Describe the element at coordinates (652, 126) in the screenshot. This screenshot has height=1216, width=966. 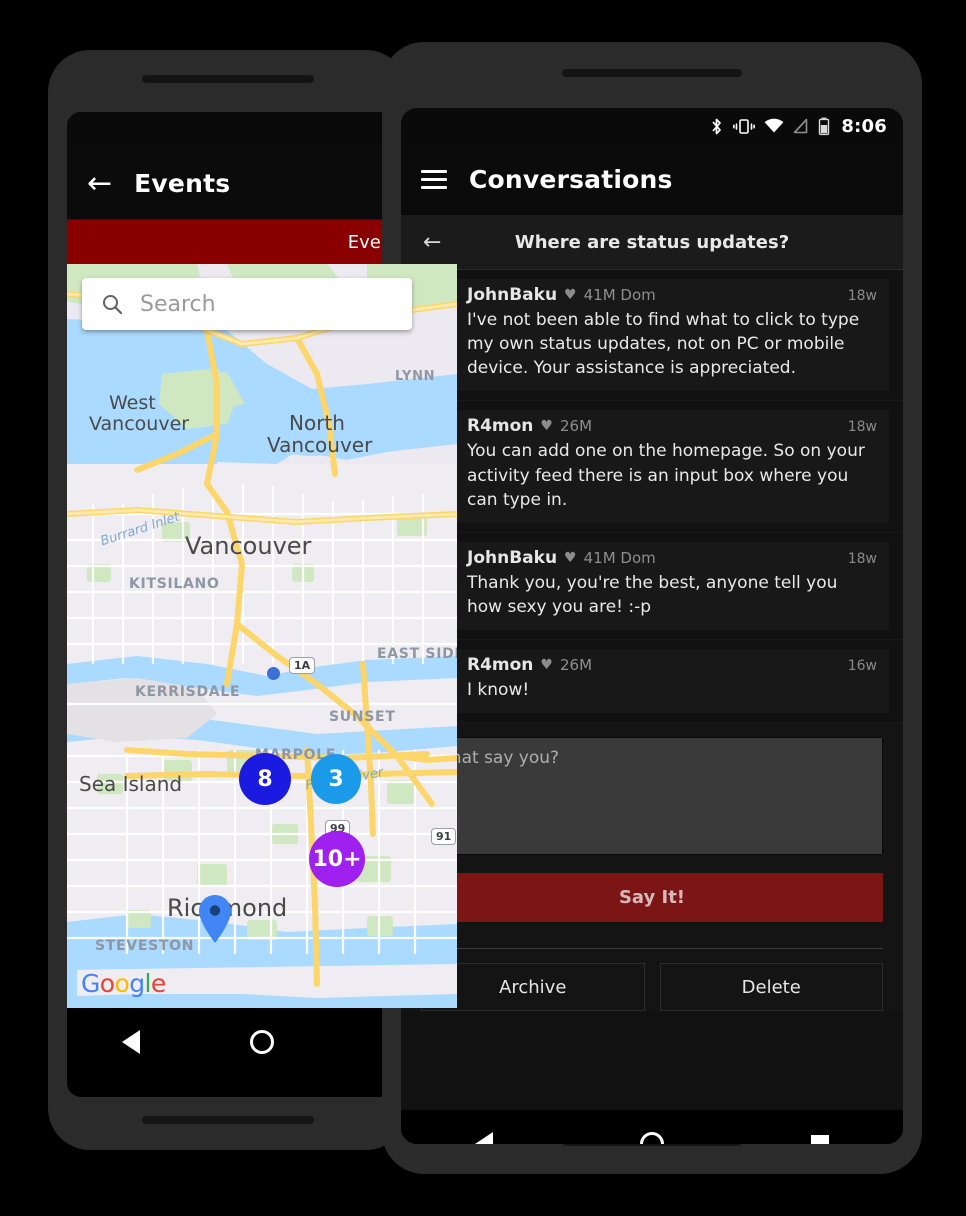
I see `status-bar: 8:06` at that location.